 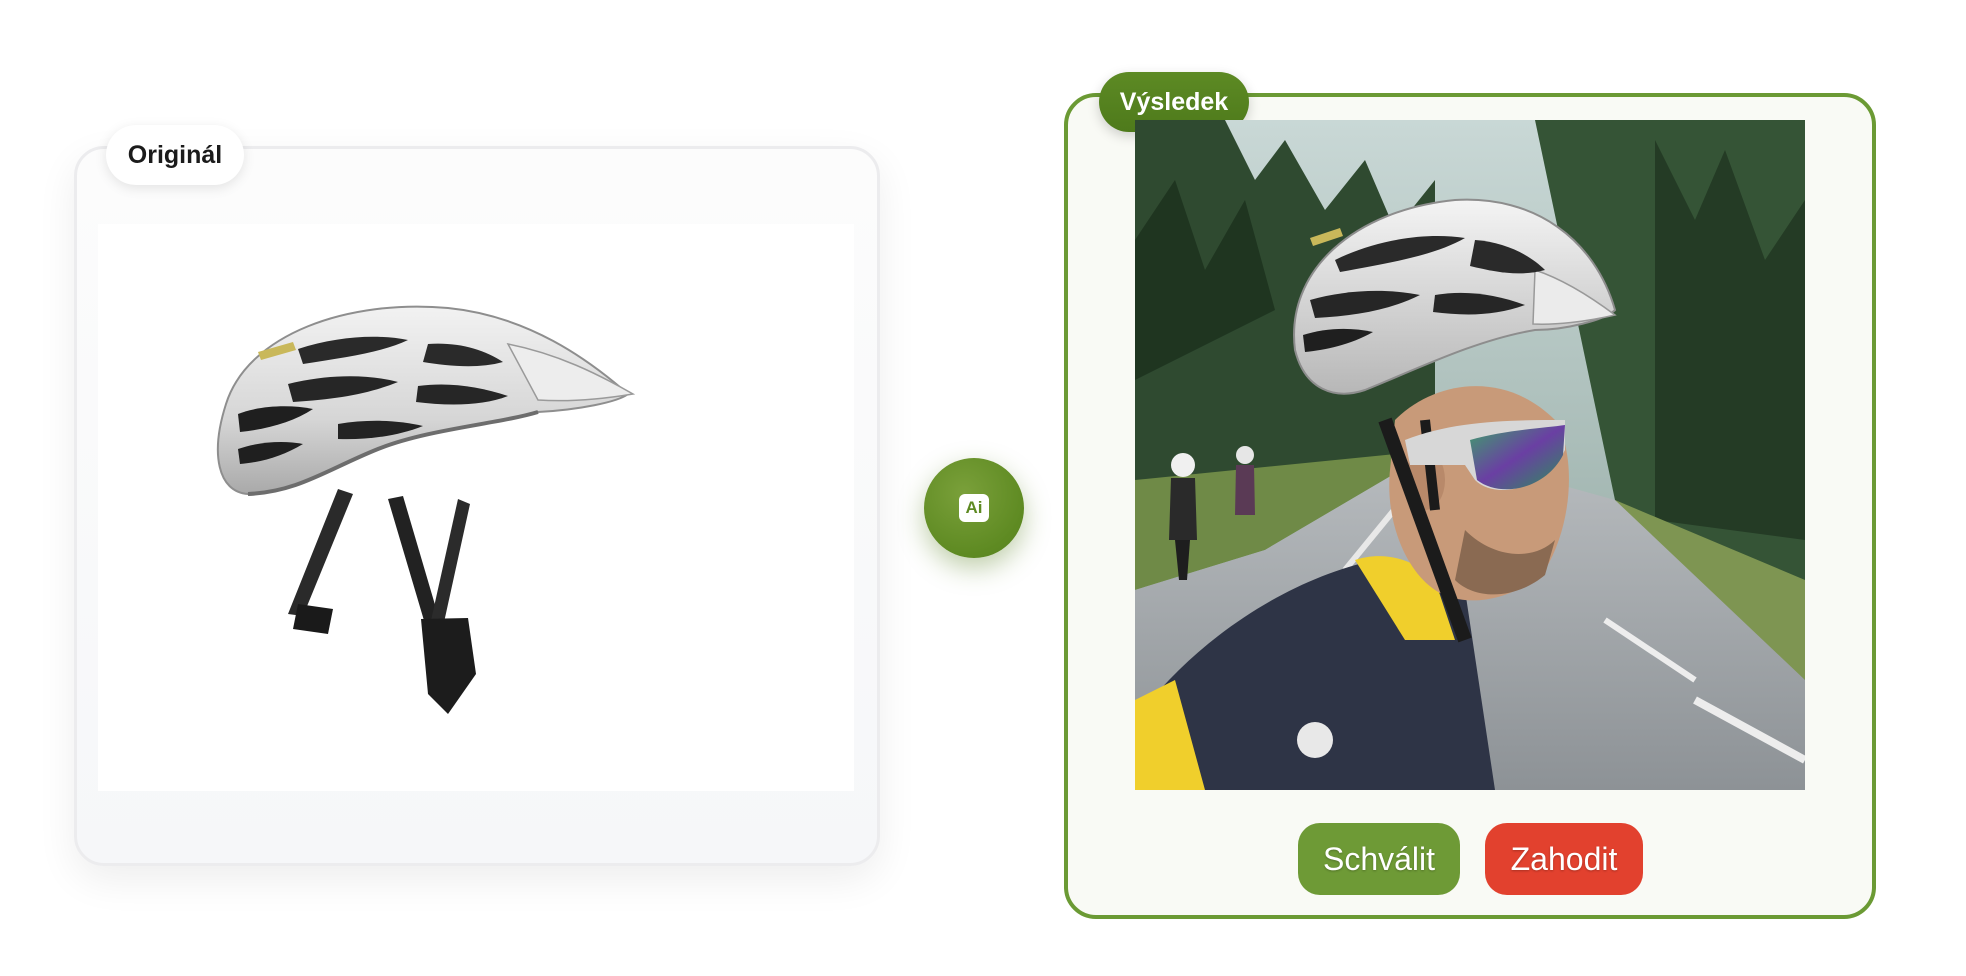 What do you see at coordinates (1379, 859) in the screenshot?
I see `approve-button: Schválit` at bounding box center [1379, 859].